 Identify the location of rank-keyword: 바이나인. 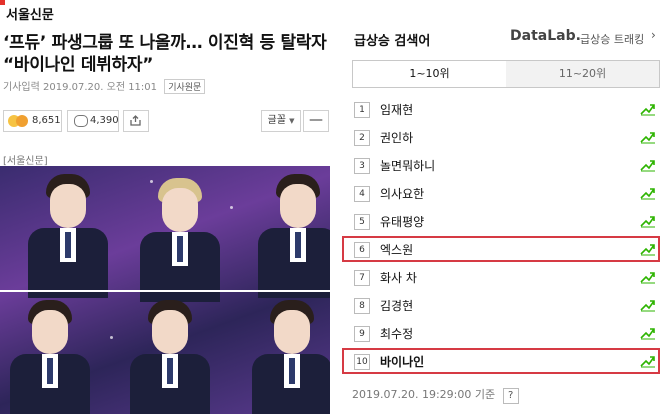
(402, 361).